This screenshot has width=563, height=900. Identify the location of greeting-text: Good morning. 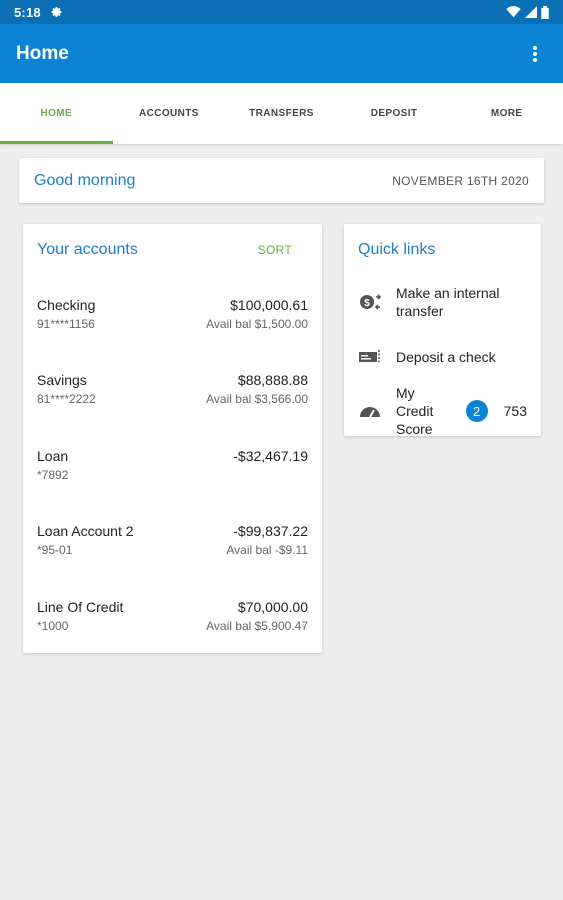
(85, 180).